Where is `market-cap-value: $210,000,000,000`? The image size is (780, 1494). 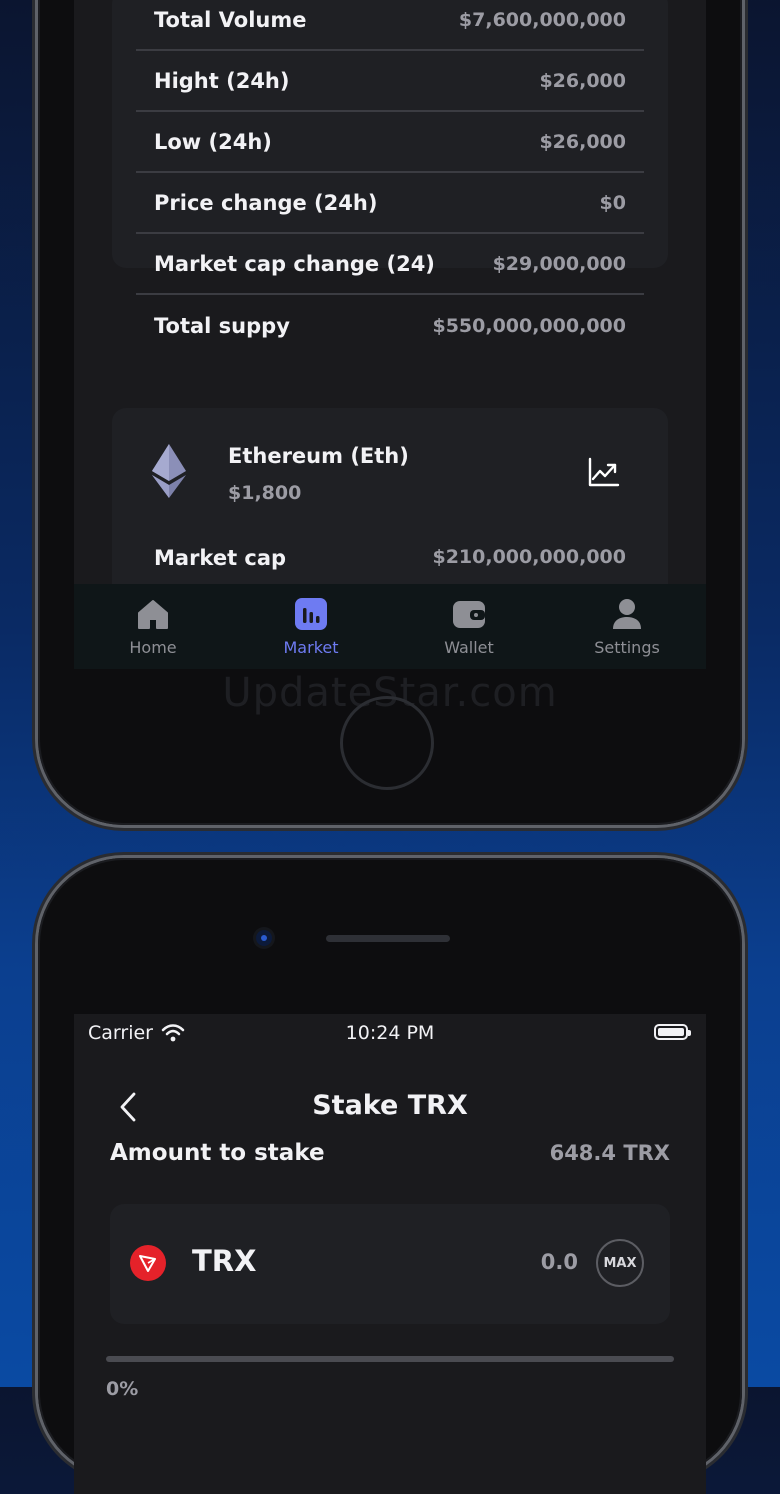
market-cap-value: $210,000,000,000 is located at coordinates (529, 557).